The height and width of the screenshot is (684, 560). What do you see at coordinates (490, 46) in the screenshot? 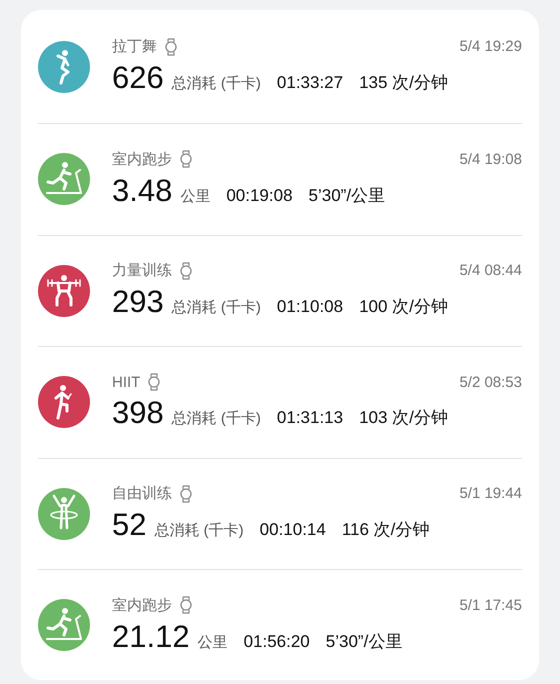
I see `workout-time: 5/4 19:29` at bounding box center [490, 46].